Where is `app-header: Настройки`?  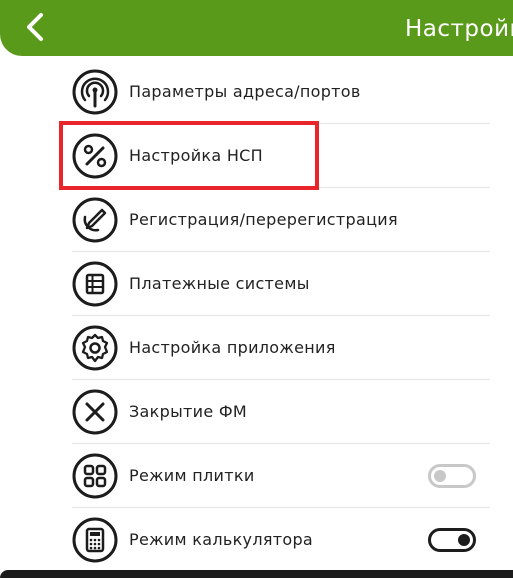 app-header: Настройки is located at coordinates (256, 28).